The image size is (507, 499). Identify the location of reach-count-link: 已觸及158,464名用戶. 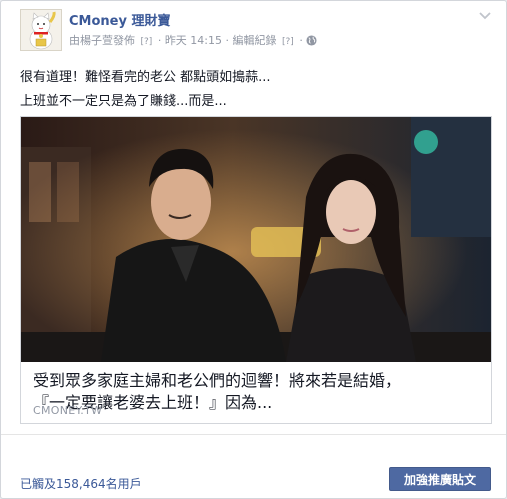
(81, 483).